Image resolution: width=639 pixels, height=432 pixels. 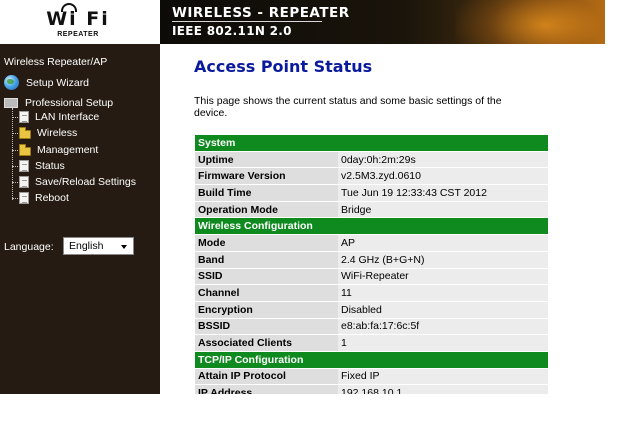 I want to click on sidebar-item-setup-wizard: Setup Wizard, so click(x=46, y=82).